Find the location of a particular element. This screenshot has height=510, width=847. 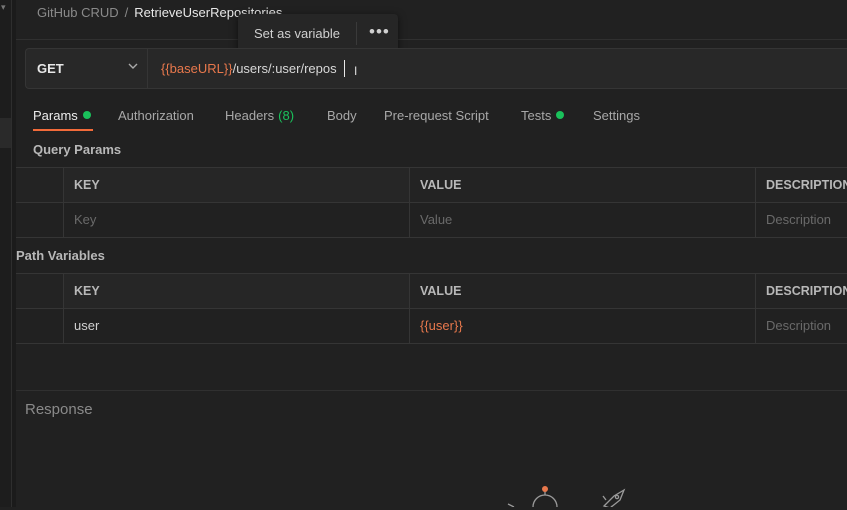

tab-authorization: Authorization is located at coordinates (156, 115).